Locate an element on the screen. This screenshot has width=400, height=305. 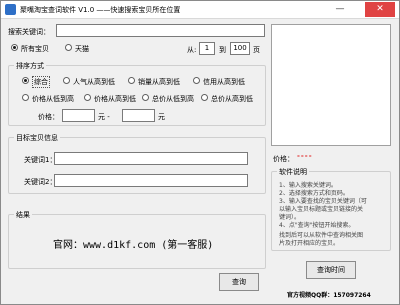
guide-line: 找到后可以从软件中查询相关图 is located at coordinates (321, 235).